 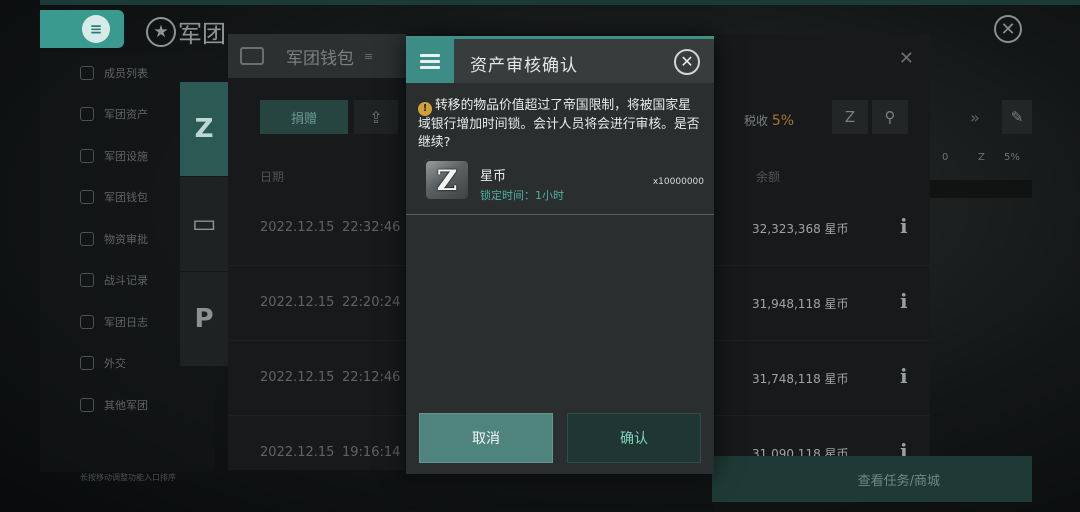 I want to click on summary-tax: 5%, so click(x=1012, y=157).